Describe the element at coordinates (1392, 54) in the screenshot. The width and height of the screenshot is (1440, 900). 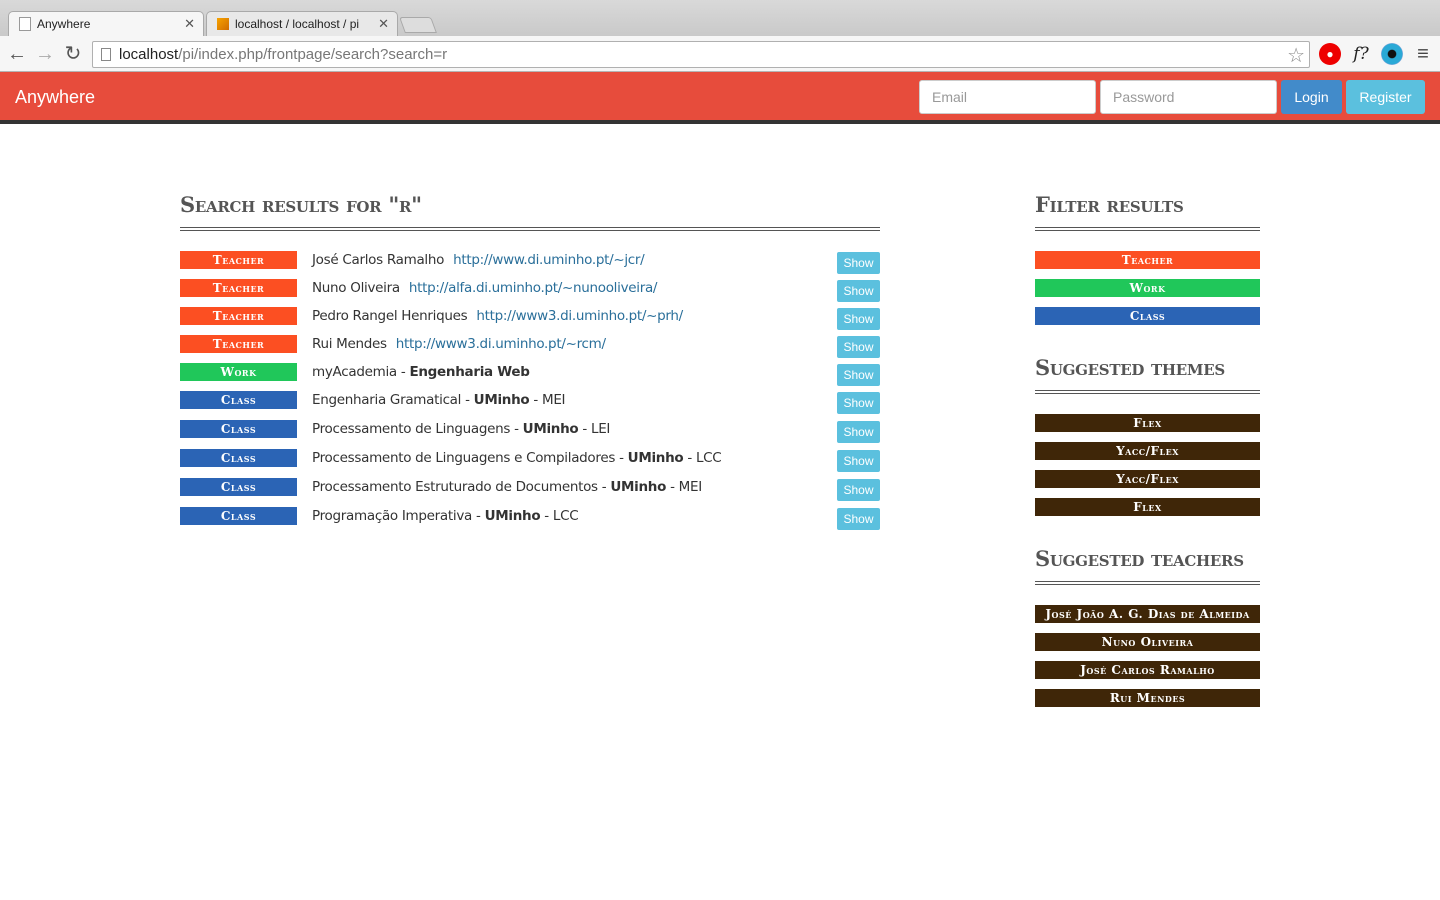
I see `eye-extension-icon` at that location.